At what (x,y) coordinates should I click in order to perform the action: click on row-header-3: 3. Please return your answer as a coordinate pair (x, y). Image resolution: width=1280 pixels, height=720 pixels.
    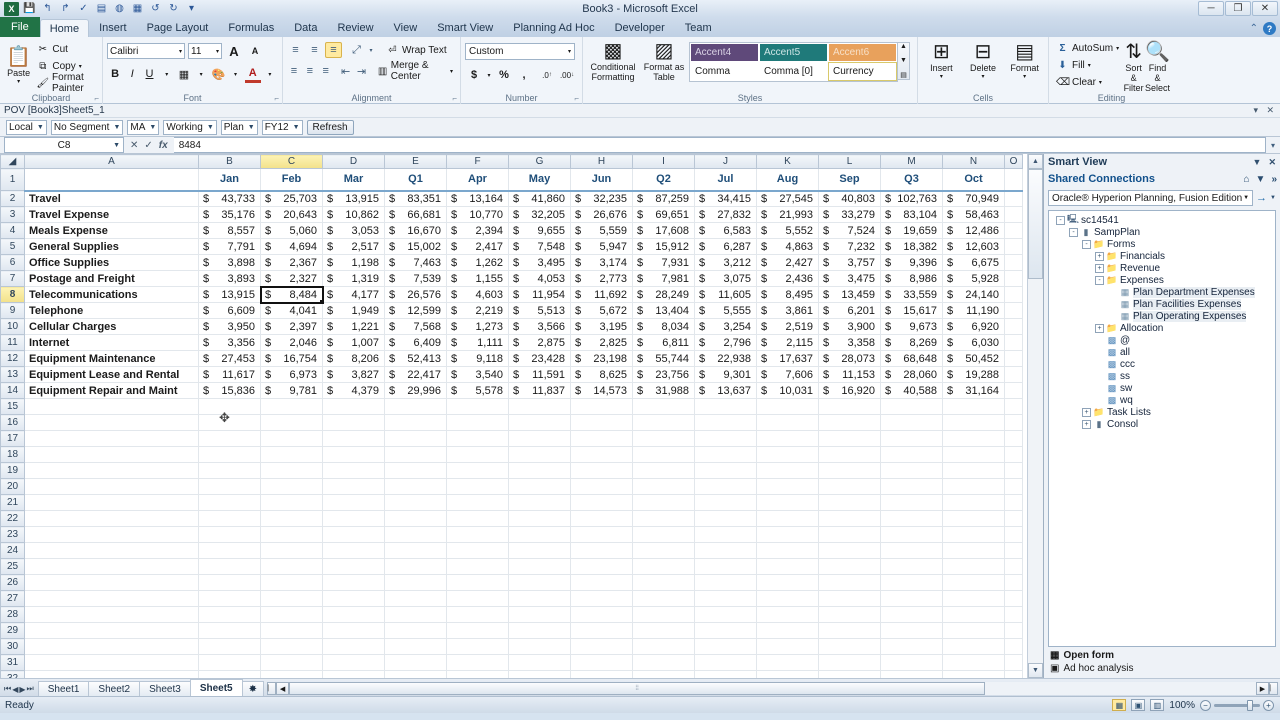
    Looking at the image, I should click on (12, 214).